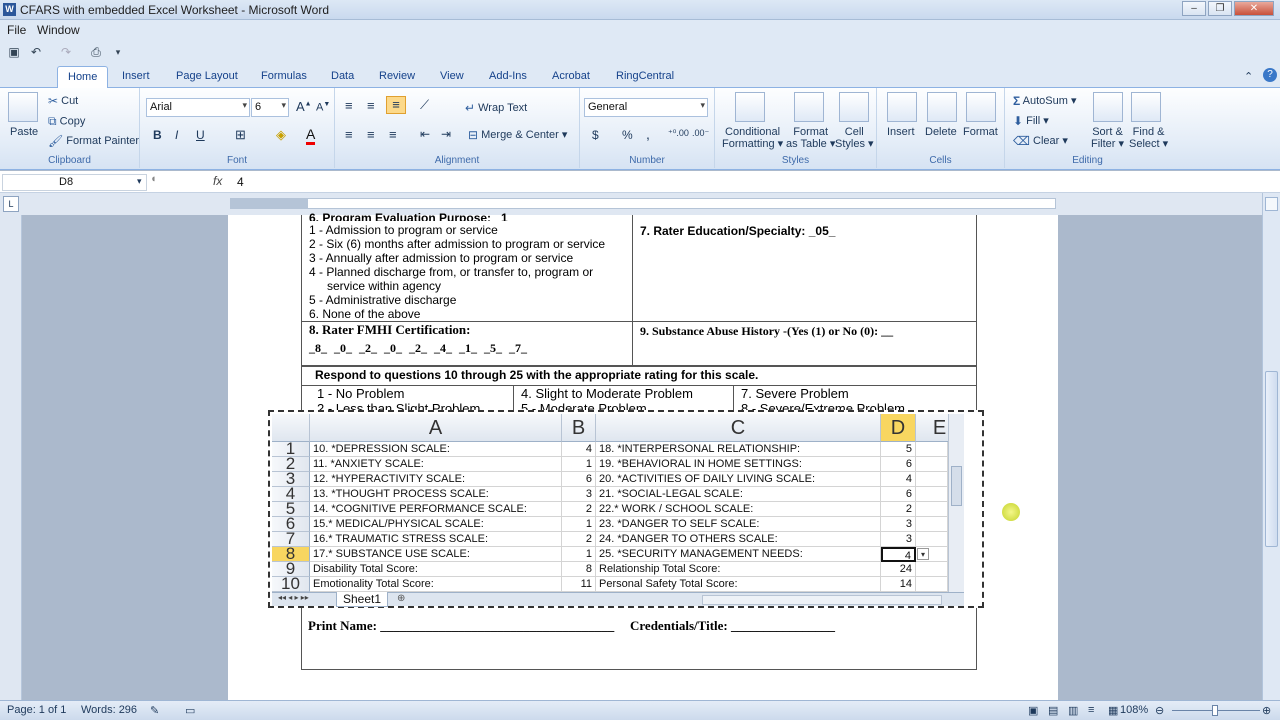  Describe the element at coordinates (738, 584) in the screenshot. I see `cell-c: Personal Safety Total Score:` at that location.